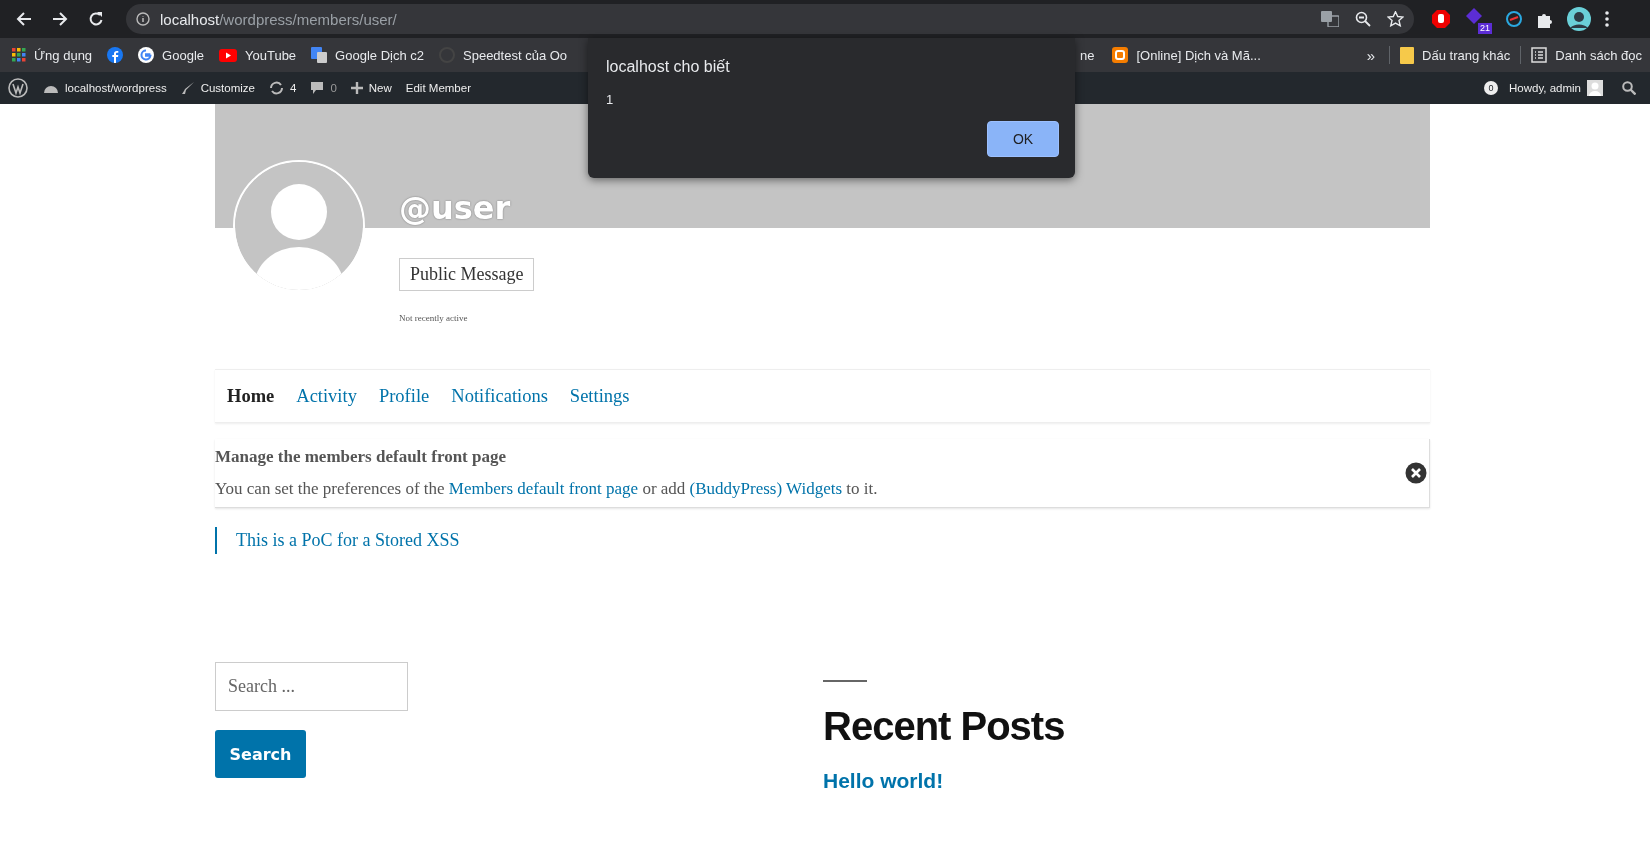 This screenshot has width=1650, height=860. Describe the element at coordinates (260, 754) in the screenshot. I see `search-button: Search` at that location.